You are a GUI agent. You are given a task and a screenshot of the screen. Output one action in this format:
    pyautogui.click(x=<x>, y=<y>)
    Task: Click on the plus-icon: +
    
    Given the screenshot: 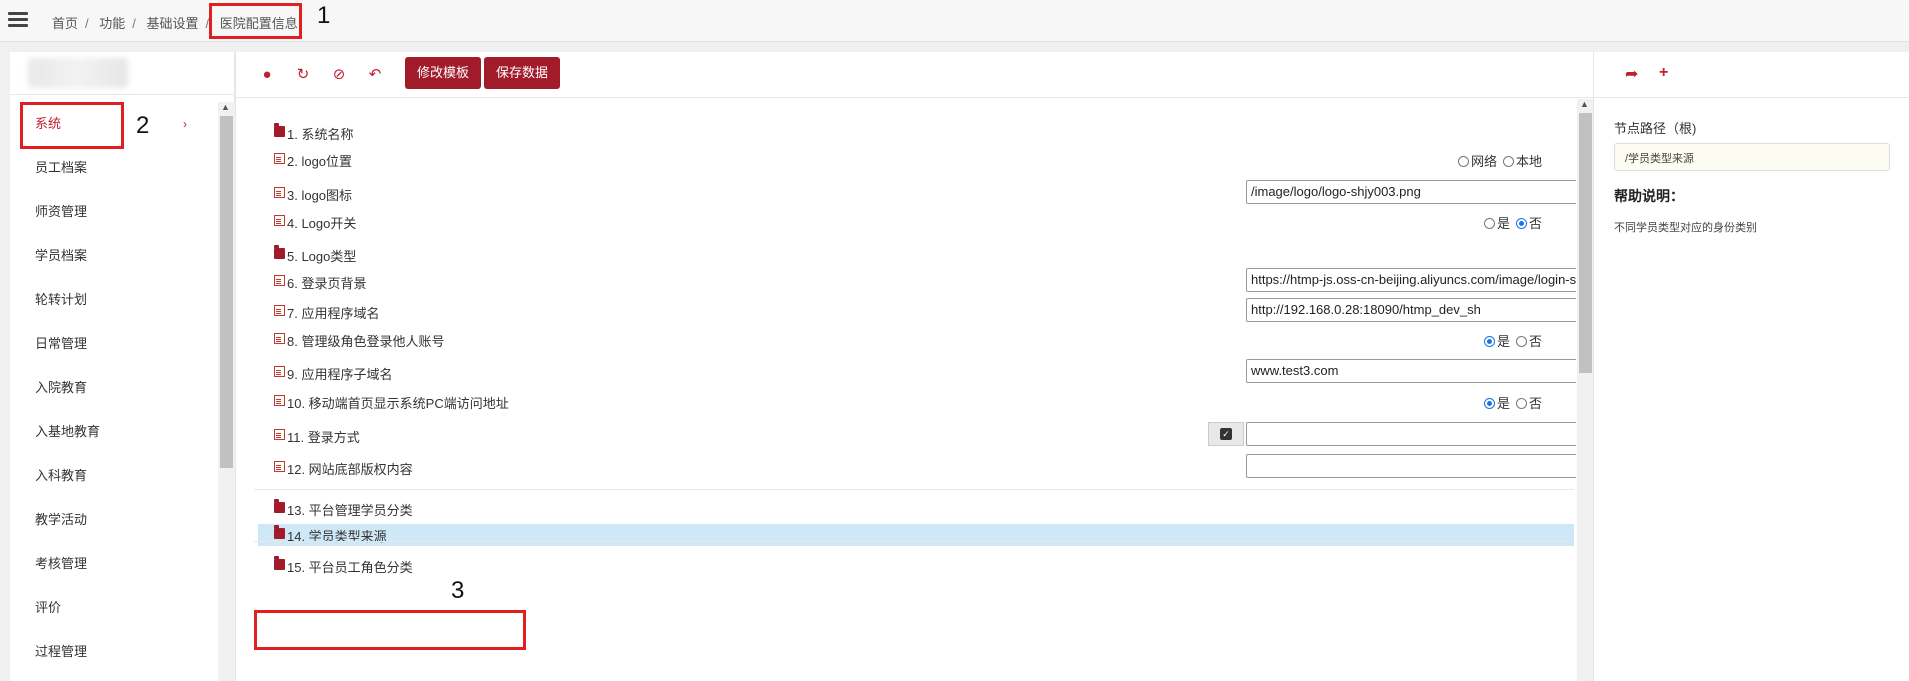 What is the action you would take?
    pyautogui.click(x=1663, y=73)
    